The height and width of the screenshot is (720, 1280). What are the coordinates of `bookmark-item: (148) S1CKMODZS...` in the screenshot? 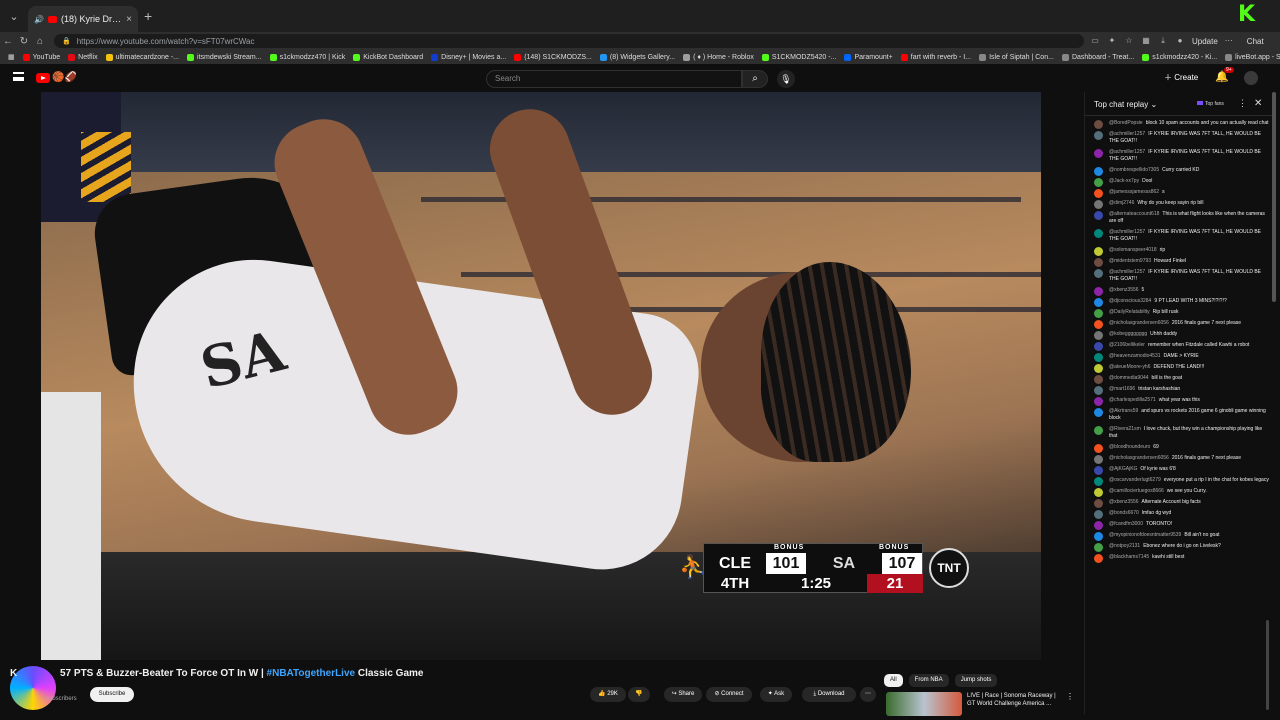 It's located at (553, 57).